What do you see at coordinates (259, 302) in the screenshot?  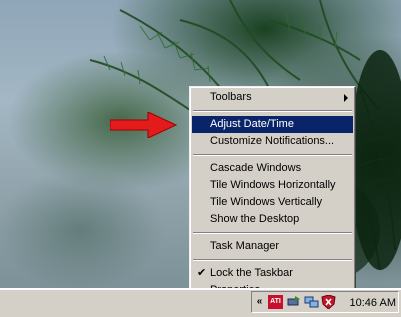 I see `show-hidden-icons-chevron: «` at bounding box center [259, 302].